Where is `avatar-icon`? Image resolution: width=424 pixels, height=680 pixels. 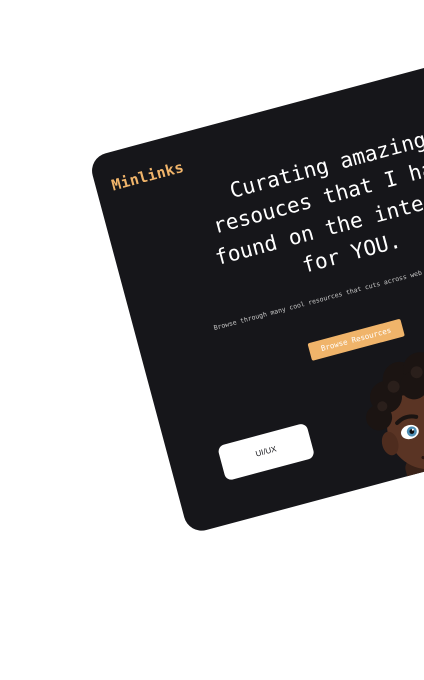 avatar-icon is located at coordinates (395, 425).